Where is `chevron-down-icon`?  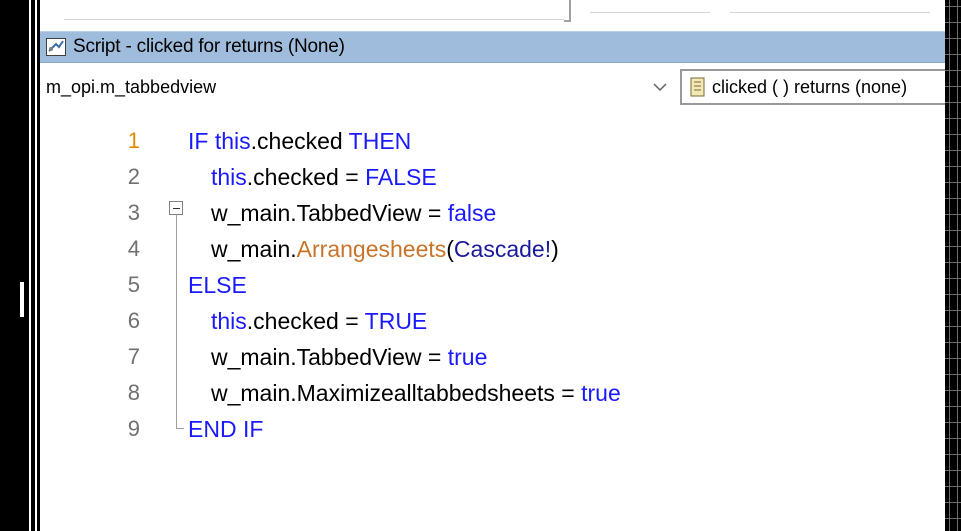 chevron-down-icon is located at coordinates (660, 87).